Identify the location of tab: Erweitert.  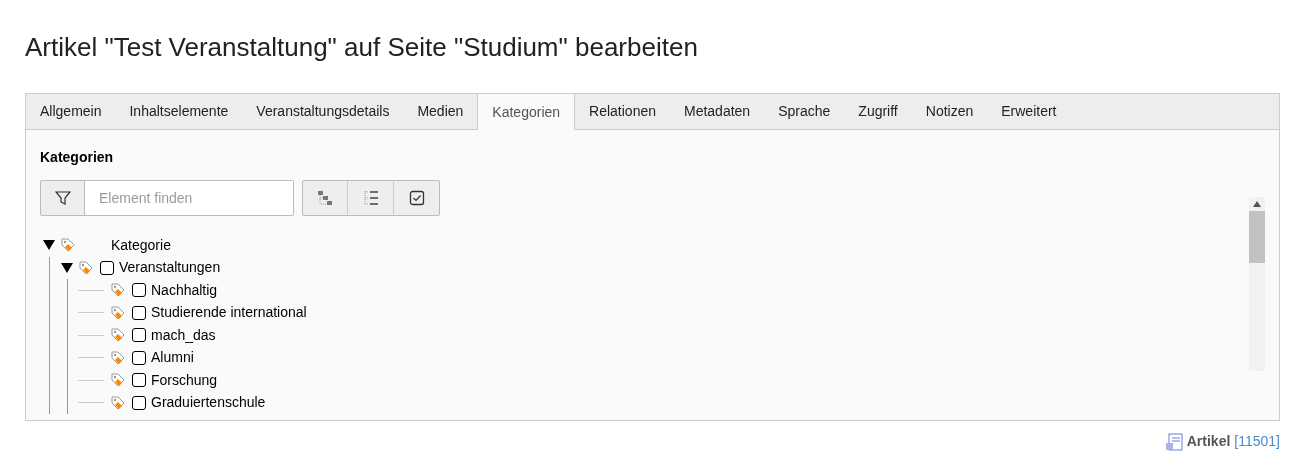
(1029, 111).